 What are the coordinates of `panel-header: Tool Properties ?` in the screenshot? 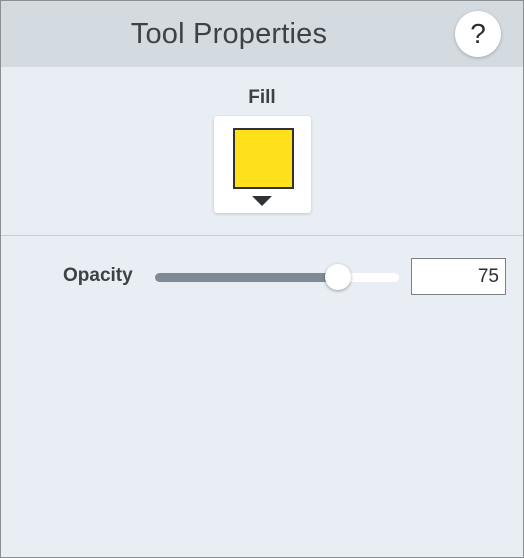 It's located at (262, 34).